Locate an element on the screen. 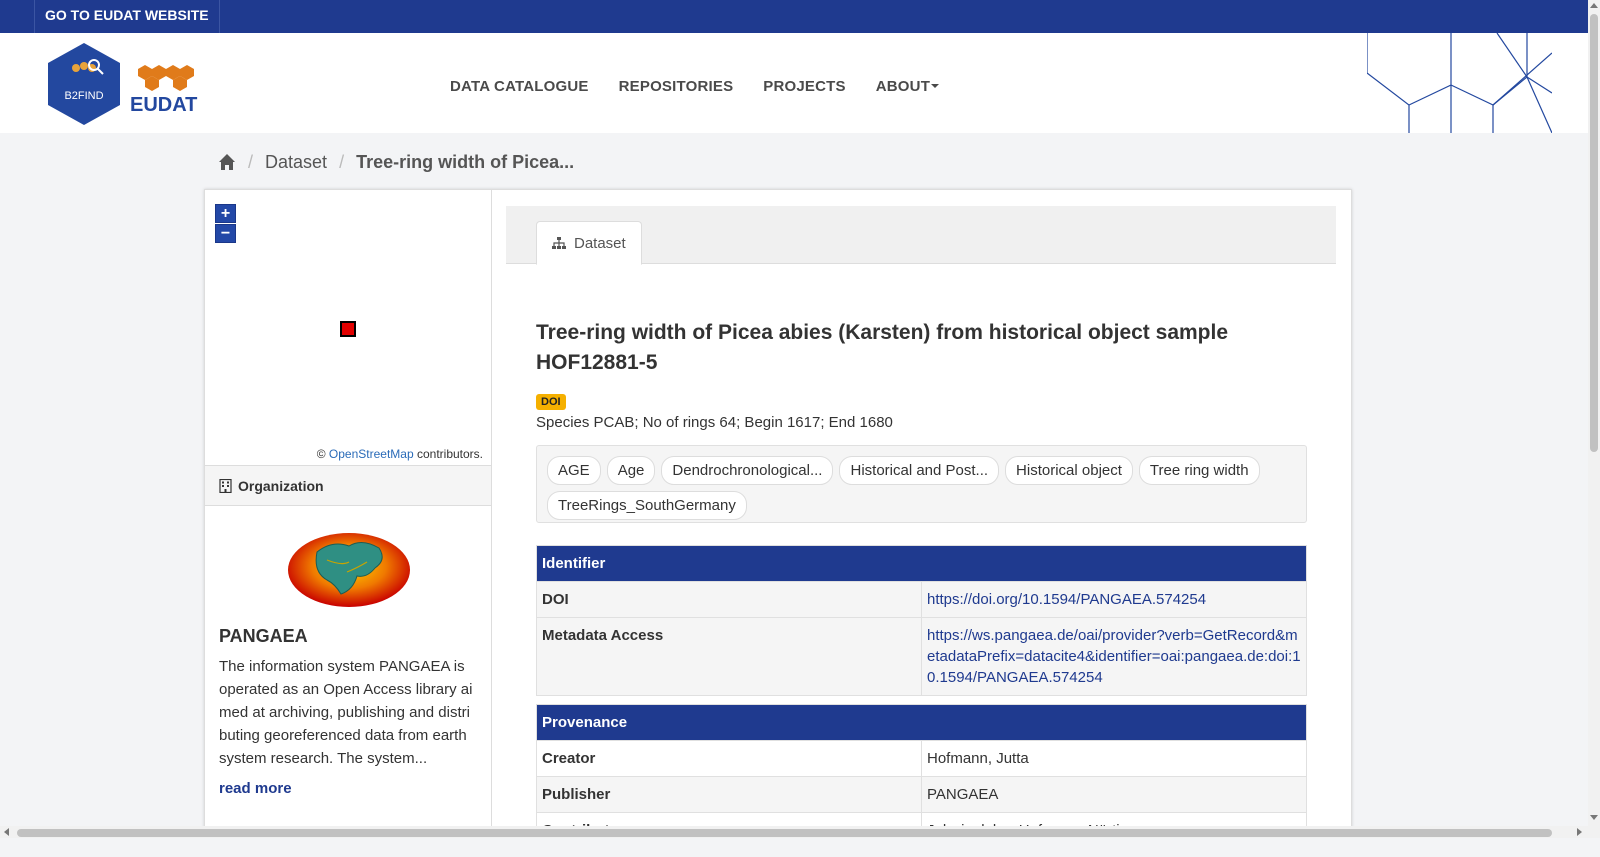 The width and height of the screenshot is (1600, 857). row-key: Creator is located at coordinates (729, 758).